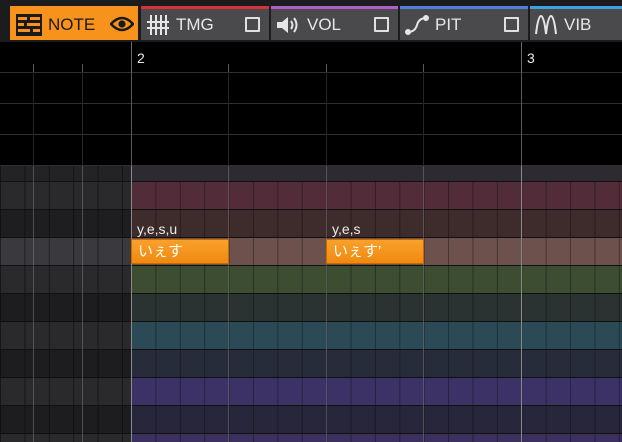 Image resolution: width=622 pixels, height=442 pixels. Describe the element at coordinates (546, 25) in the screenshot. I see `vibrato-icon` at that location.